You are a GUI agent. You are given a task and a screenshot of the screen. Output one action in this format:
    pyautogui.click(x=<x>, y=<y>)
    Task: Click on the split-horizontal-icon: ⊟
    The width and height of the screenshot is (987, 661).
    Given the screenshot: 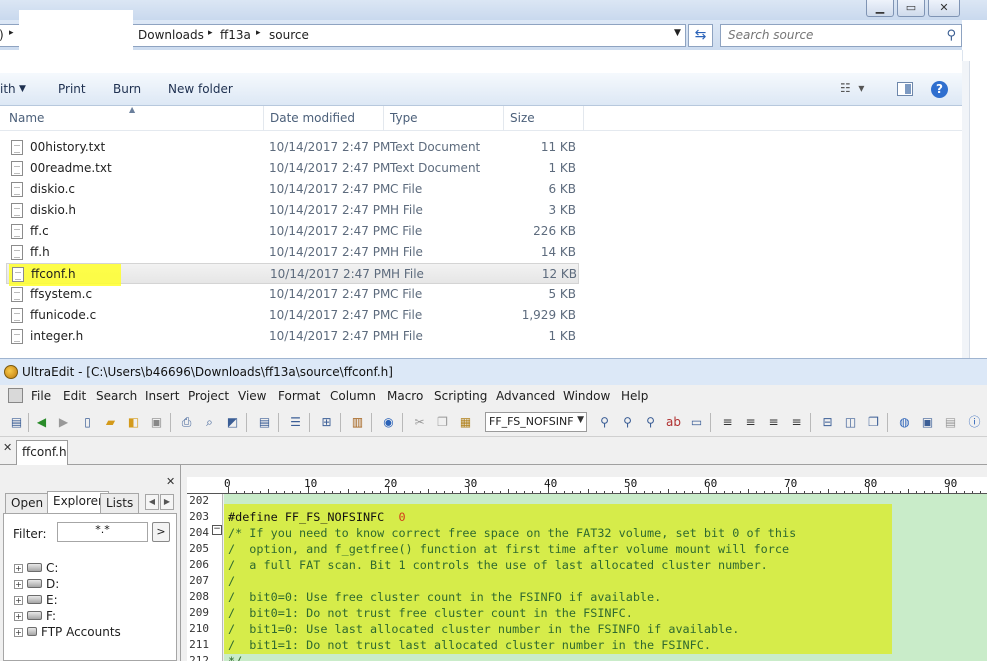 What is the action you would take?
    pyautogui.click(x=827, y=422)
    